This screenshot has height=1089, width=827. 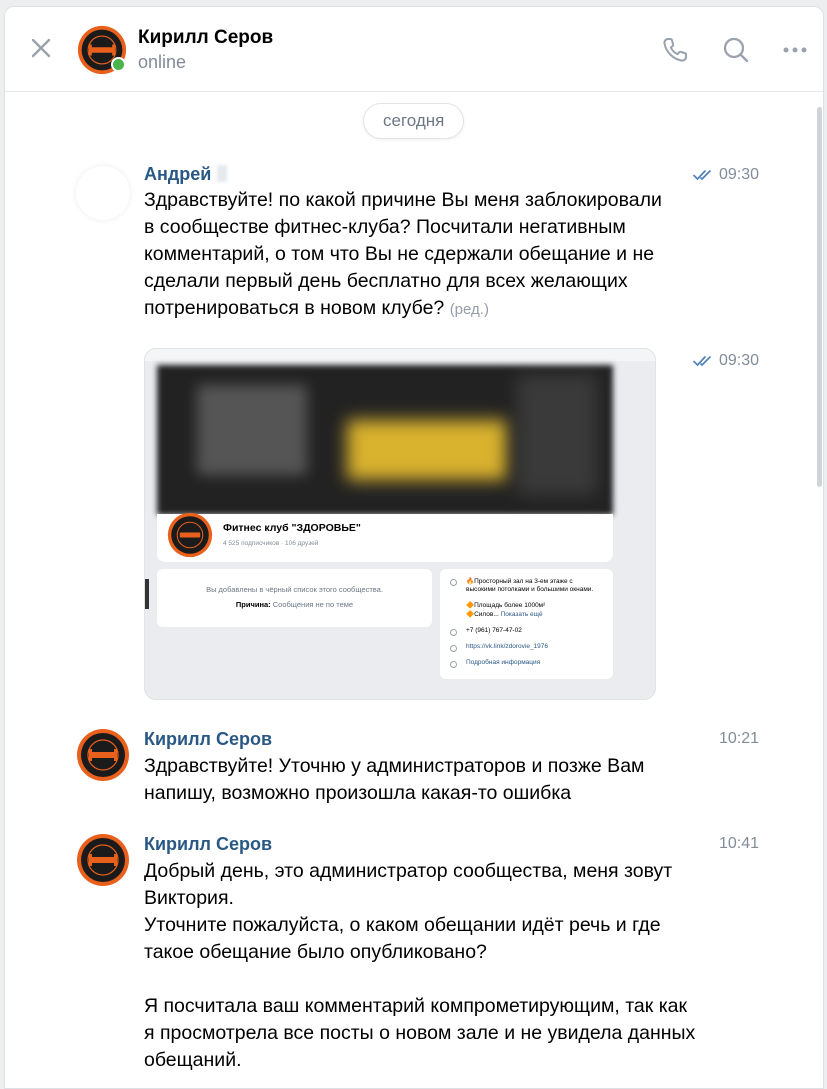 What do you see at coordinates (292, 528) in the screenshot?
I see `club-name: Фитнес клуб "ЗДОРОВЬЕ"` at bounding box center [292, 528].